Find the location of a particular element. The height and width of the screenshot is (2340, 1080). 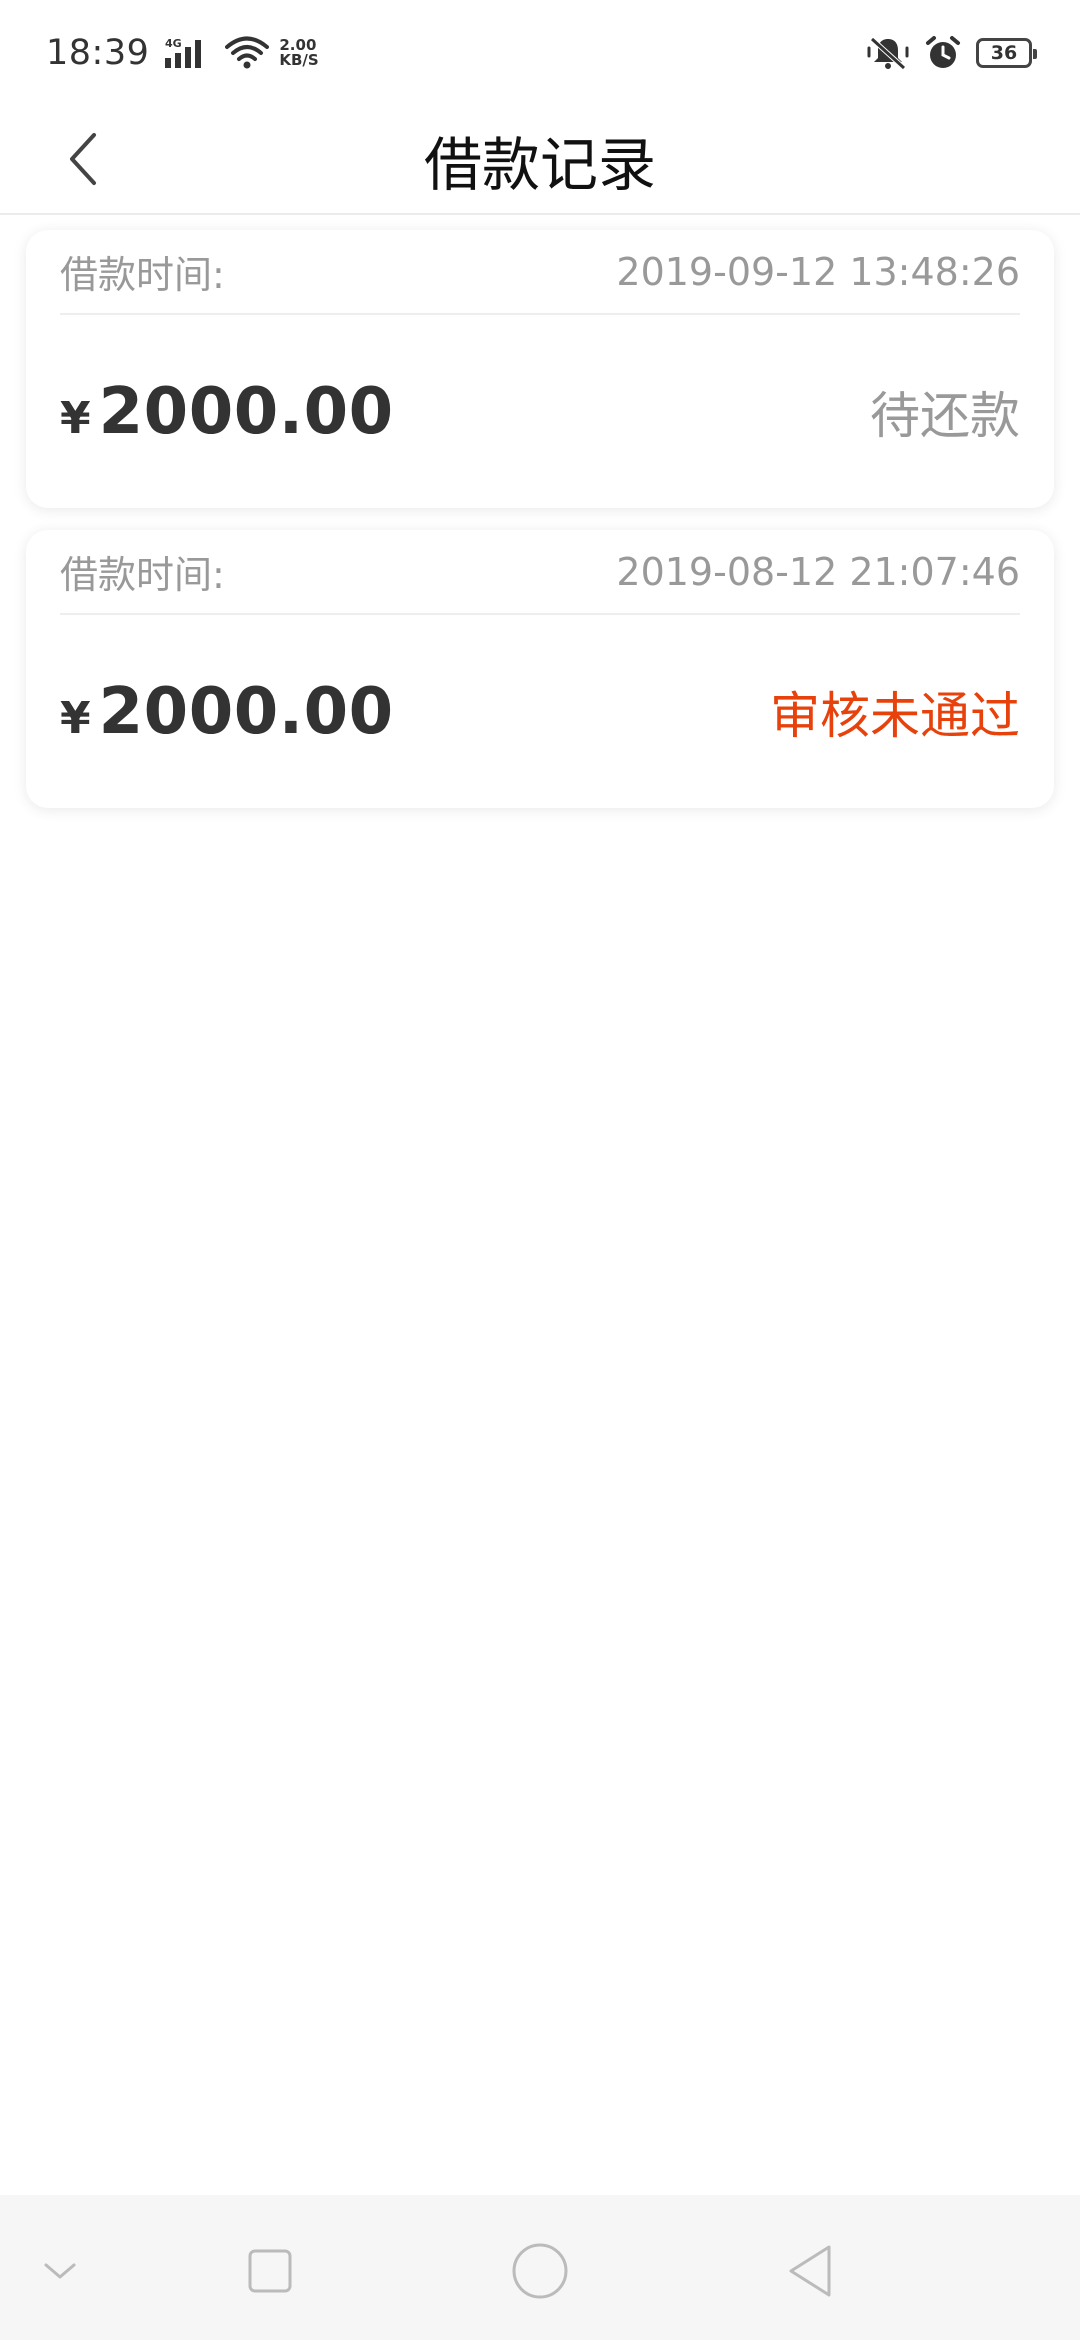

chevron-left-icon is located at coordinates (83, 159).